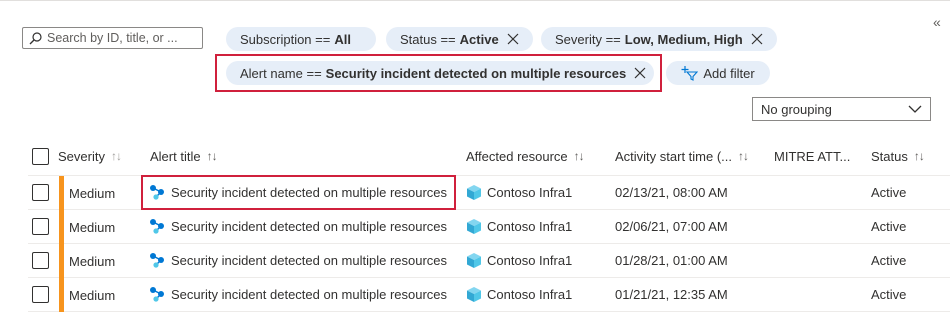 The width and height of the screenshot is (950, 312). I want to click on filter-label: Status ==, so click(428, 39).